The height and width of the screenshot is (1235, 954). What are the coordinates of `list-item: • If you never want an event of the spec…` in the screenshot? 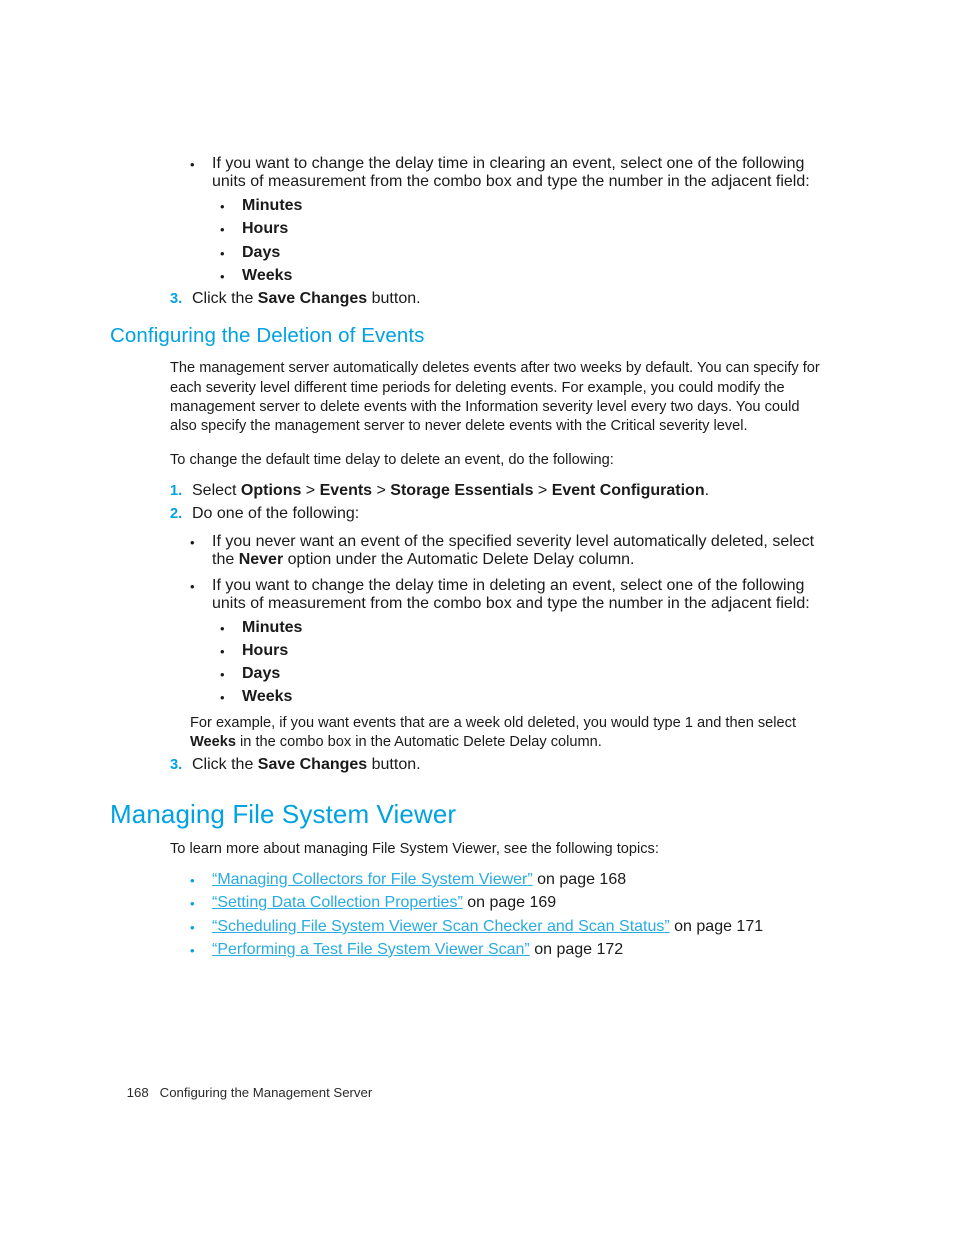 It's located at (510, 551).